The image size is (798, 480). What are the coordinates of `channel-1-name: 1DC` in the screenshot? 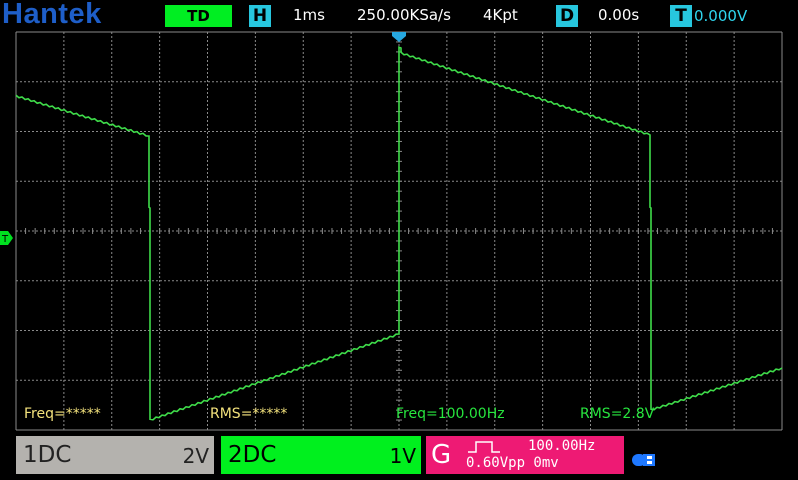 It's located at (47, 455).